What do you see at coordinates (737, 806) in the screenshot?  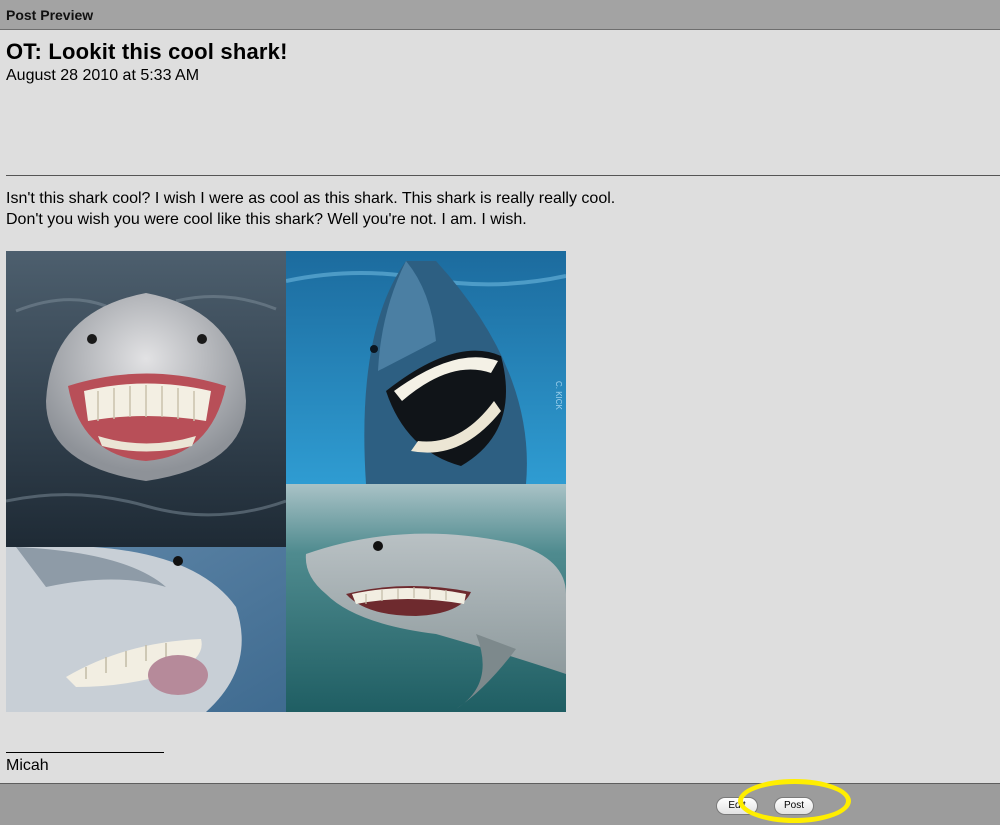 I see `edit-button: Edit` at bounding box center [737, 806].